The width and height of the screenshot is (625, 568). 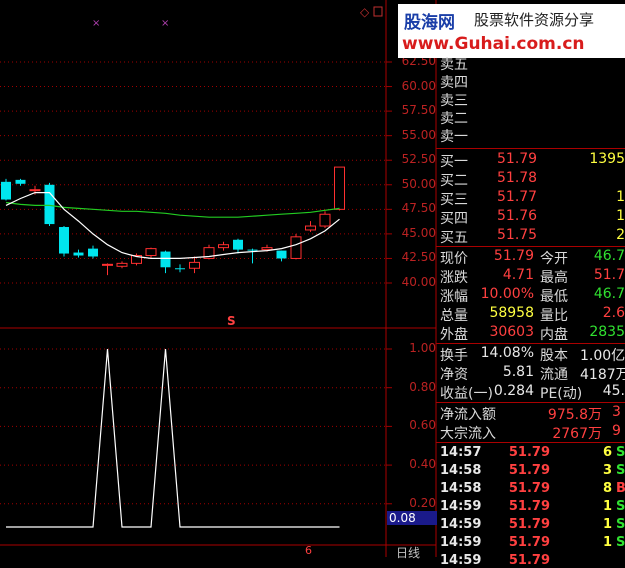 What do you see at coordinates (577, 434) in the screenshot?
I see `flow-value: 2767万` at bounding box center [577, 434].